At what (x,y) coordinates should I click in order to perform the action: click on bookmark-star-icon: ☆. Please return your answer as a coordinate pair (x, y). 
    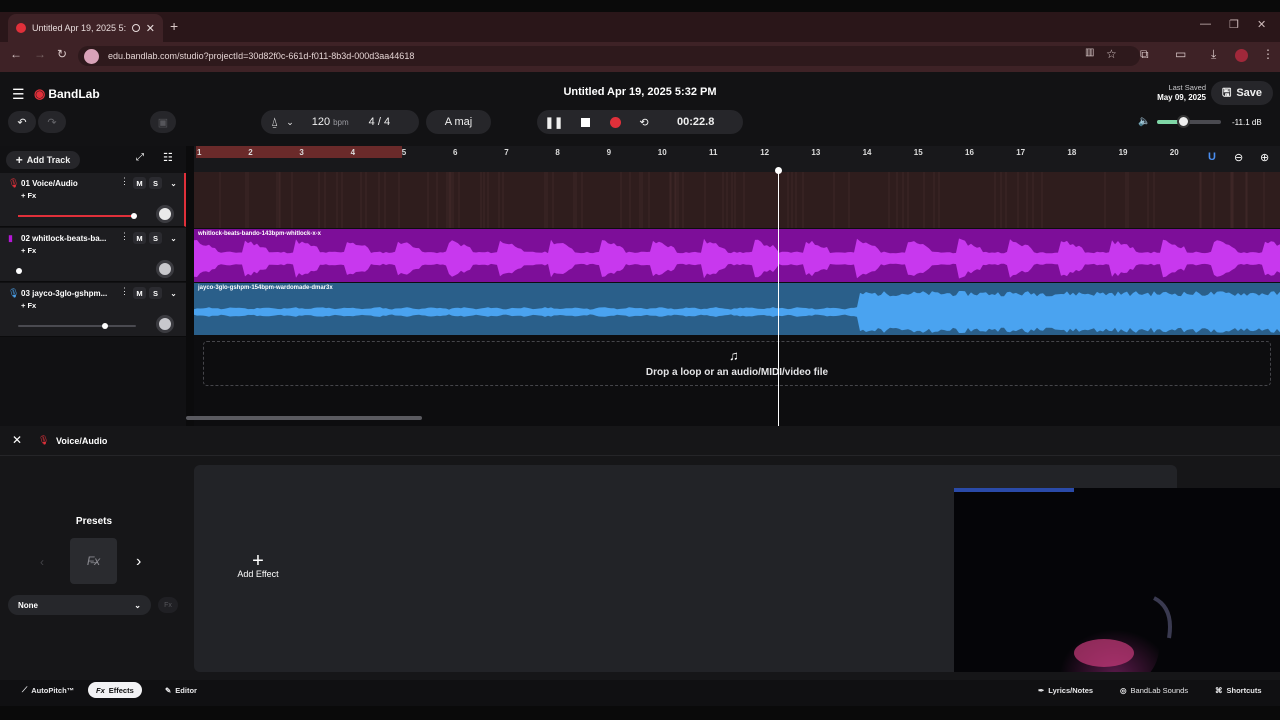
    Looking at the image, I should click on (1111, 54).